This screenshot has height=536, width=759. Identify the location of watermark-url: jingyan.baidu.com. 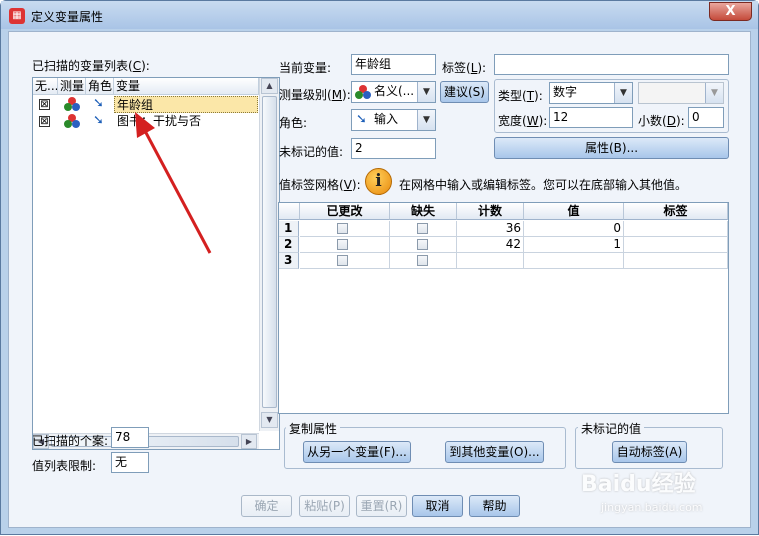
(652, 507).